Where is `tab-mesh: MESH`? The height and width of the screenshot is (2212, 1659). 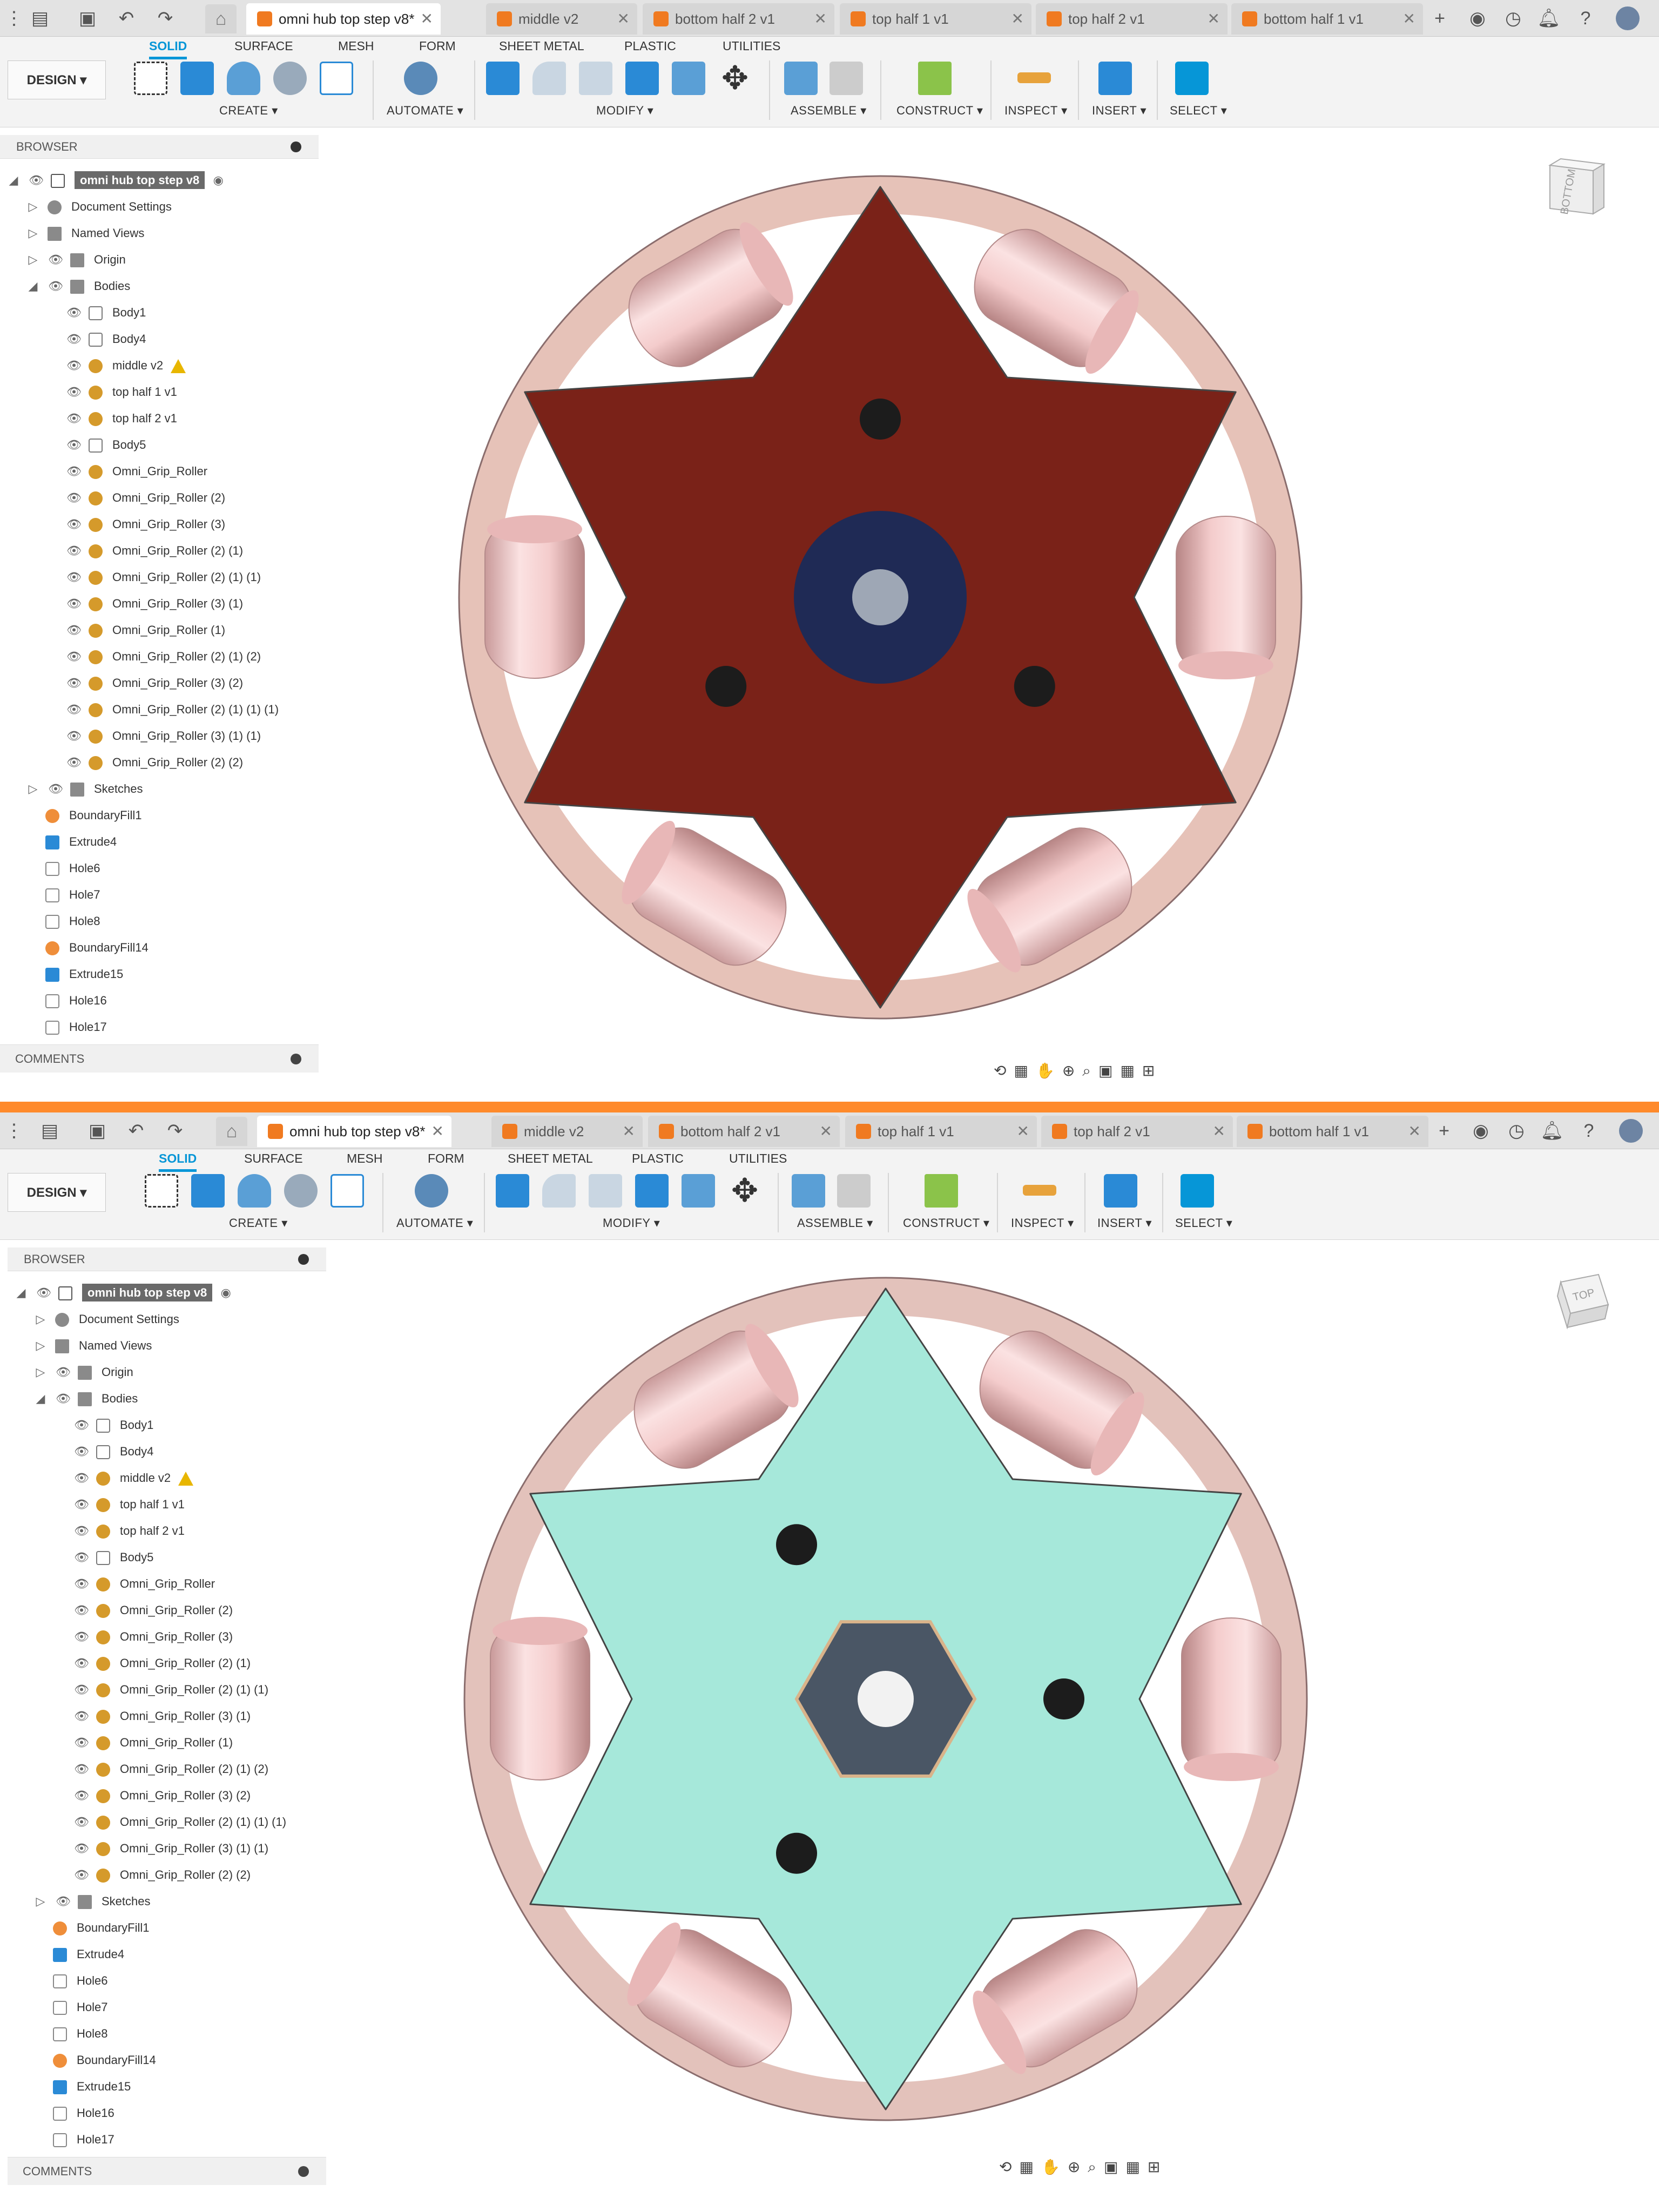 tab-mesh: MESH is located at coordinates (364, 1158).